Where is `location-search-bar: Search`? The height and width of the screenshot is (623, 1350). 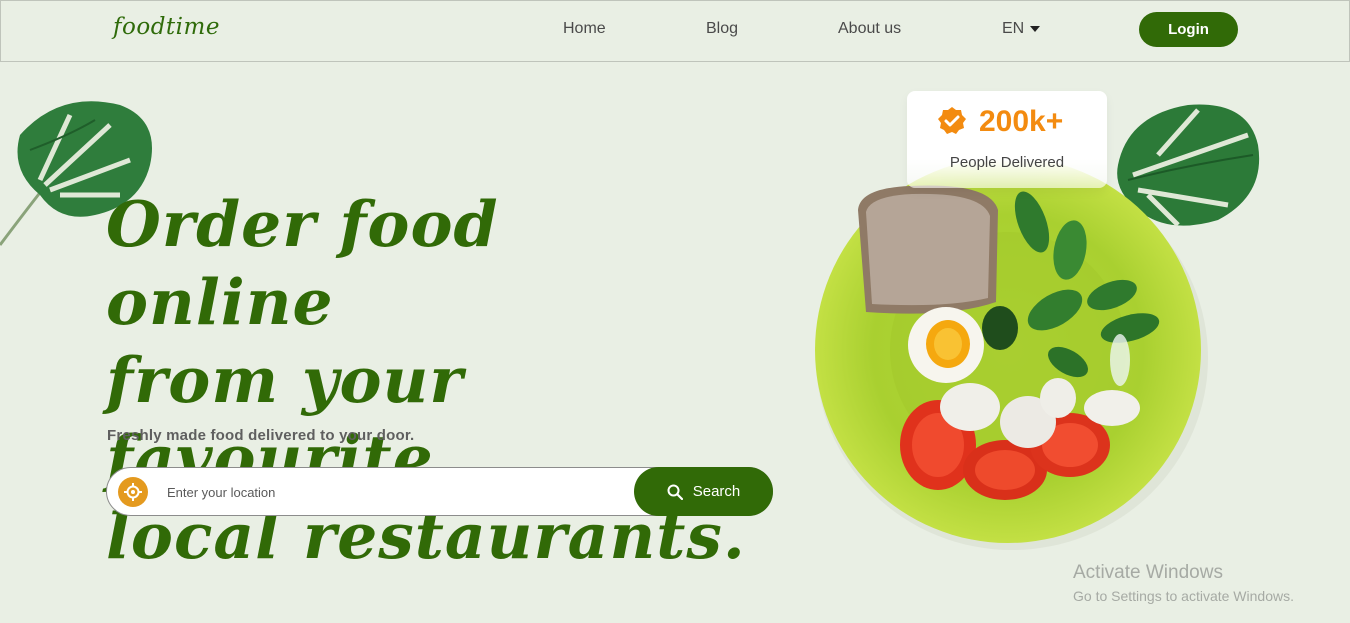
location-search-bar: Search is located at coordinates (439, 491).